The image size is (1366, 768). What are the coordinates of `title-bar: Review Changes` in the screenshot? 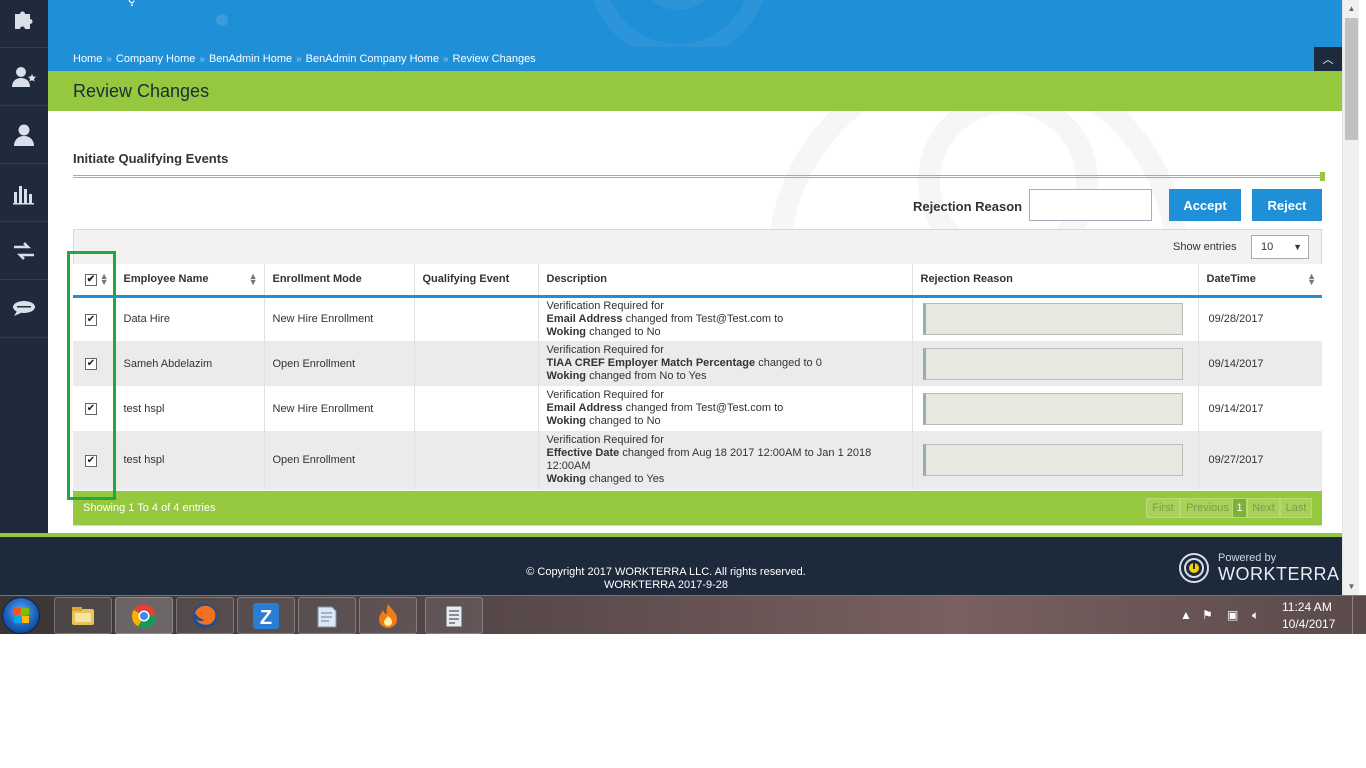 It's located at (695, 91).